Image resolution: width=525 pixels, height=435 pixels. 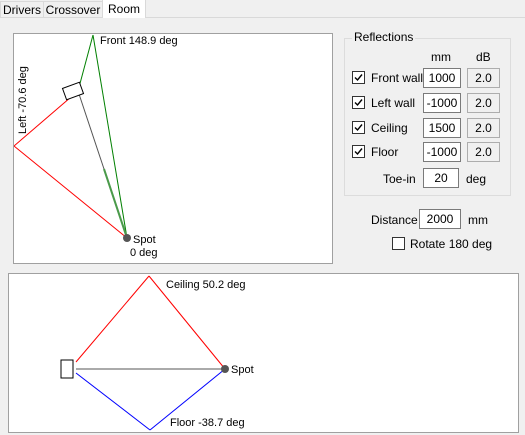 What do you see at coordinates (483, 128) in the screenshot?
I see `ceiling-db-field: 2.0` at bounding box center [483, 128].